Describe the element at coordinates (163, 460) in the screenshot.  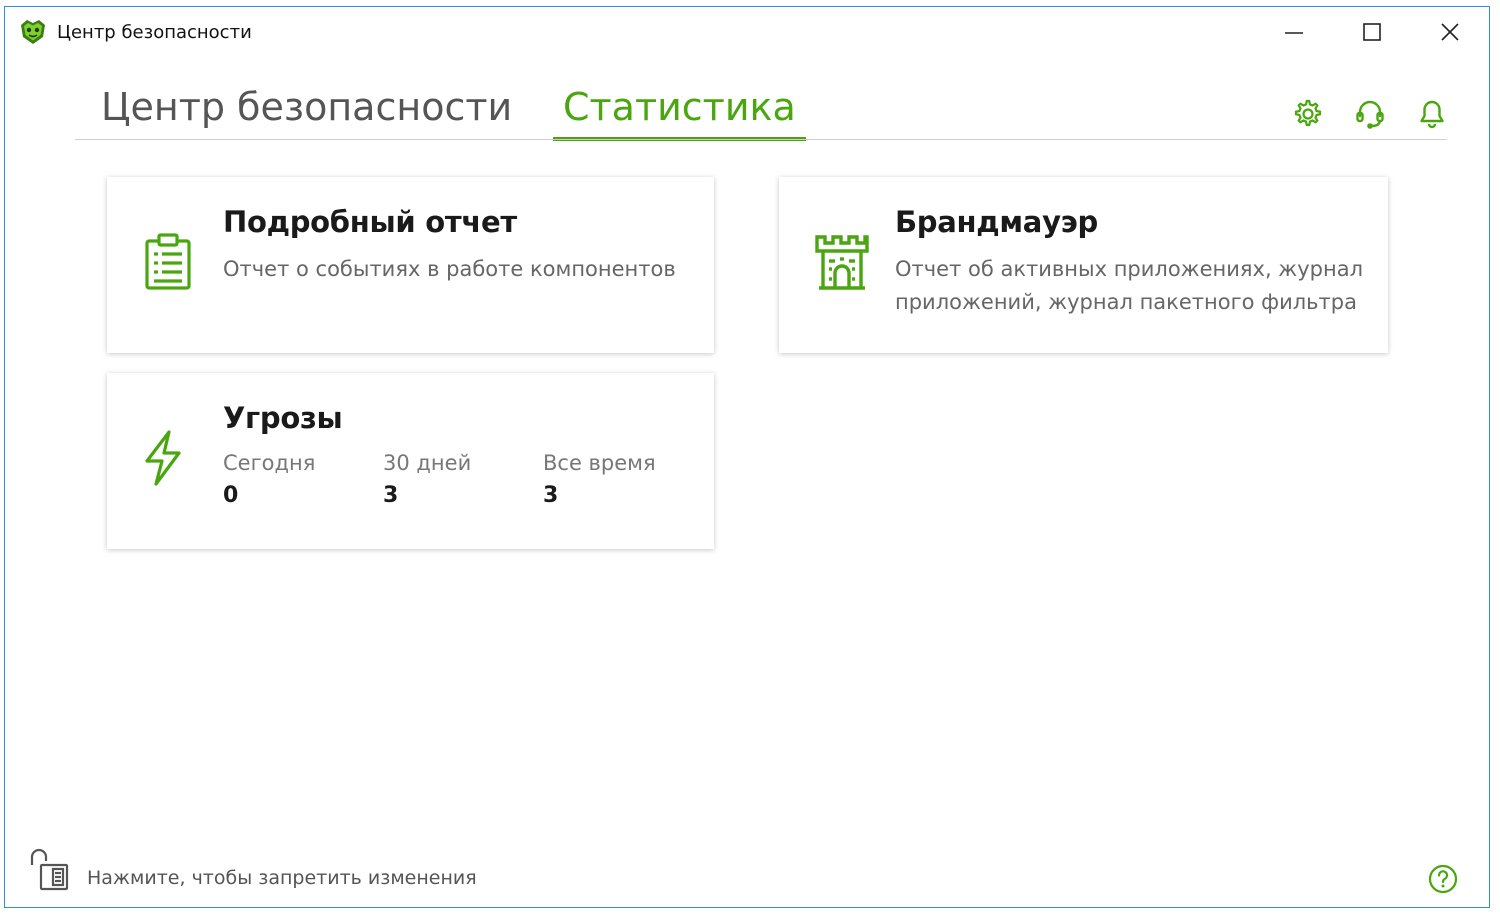
I see `lightning-icon` at that location.